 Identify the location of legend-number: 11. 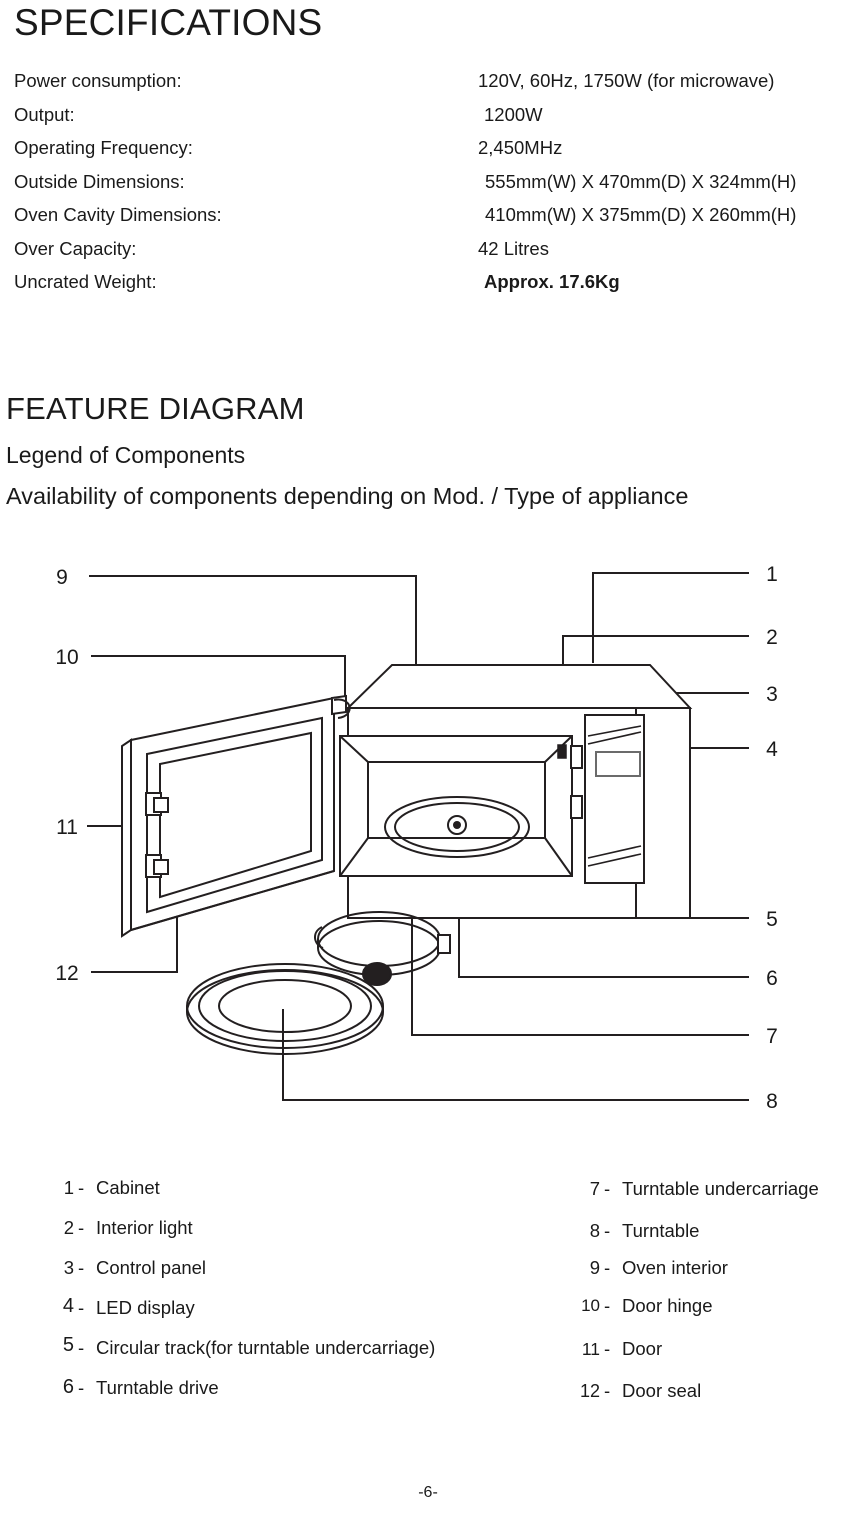
(590, 1349).